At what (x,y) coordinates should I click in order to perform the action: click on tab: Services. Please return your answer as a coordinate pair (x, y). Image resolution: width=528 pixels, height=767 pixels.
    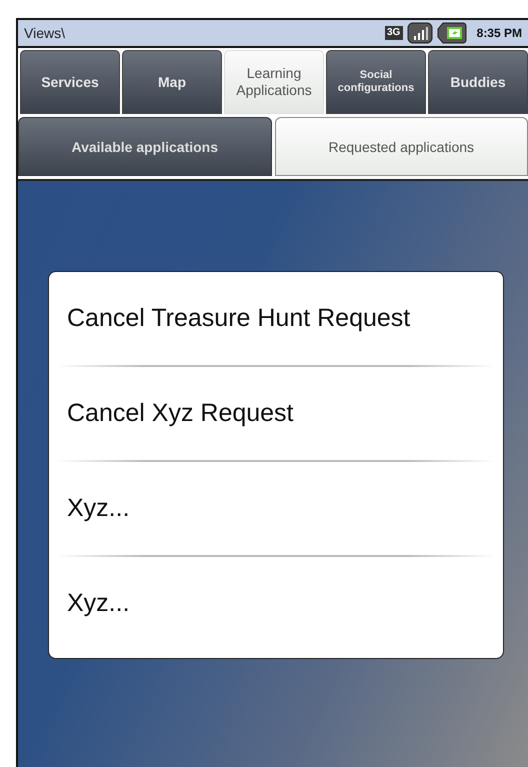
    Looking at the image, I should click on (70, 82).